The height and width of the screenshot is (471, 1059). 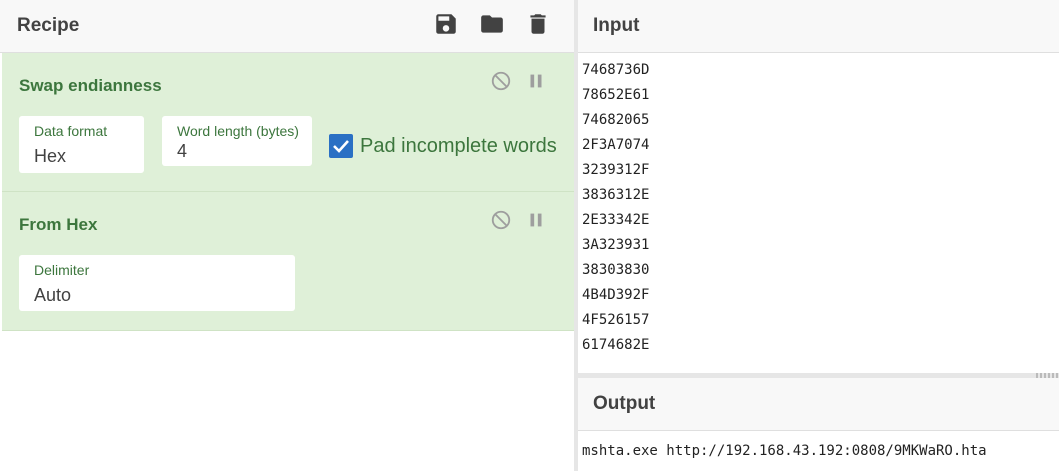 What do you see at coordinates (446, 24) in the screenshot?
I see `save-icon` at bounding box center [446, 24].